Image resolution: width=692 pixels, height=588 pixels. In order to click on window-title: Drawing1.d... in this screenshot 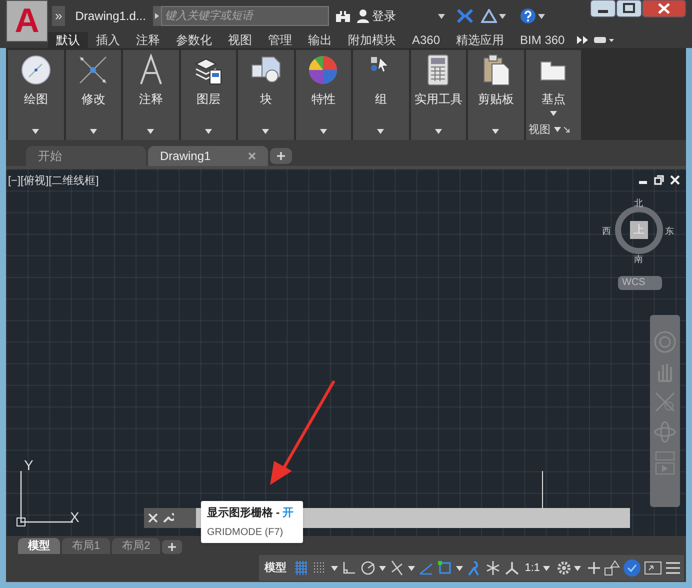, I will do `click(111, 16)`.